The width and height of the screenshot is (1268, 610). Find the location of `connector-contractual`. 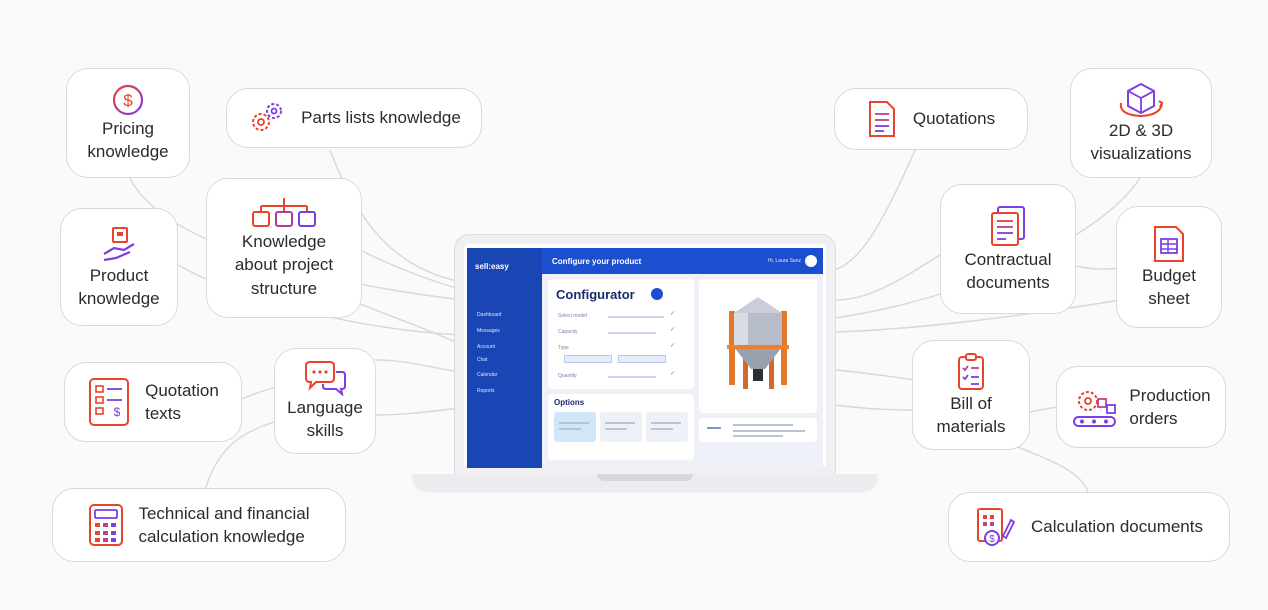

connector-contractual is located at coordinates (887, 277).